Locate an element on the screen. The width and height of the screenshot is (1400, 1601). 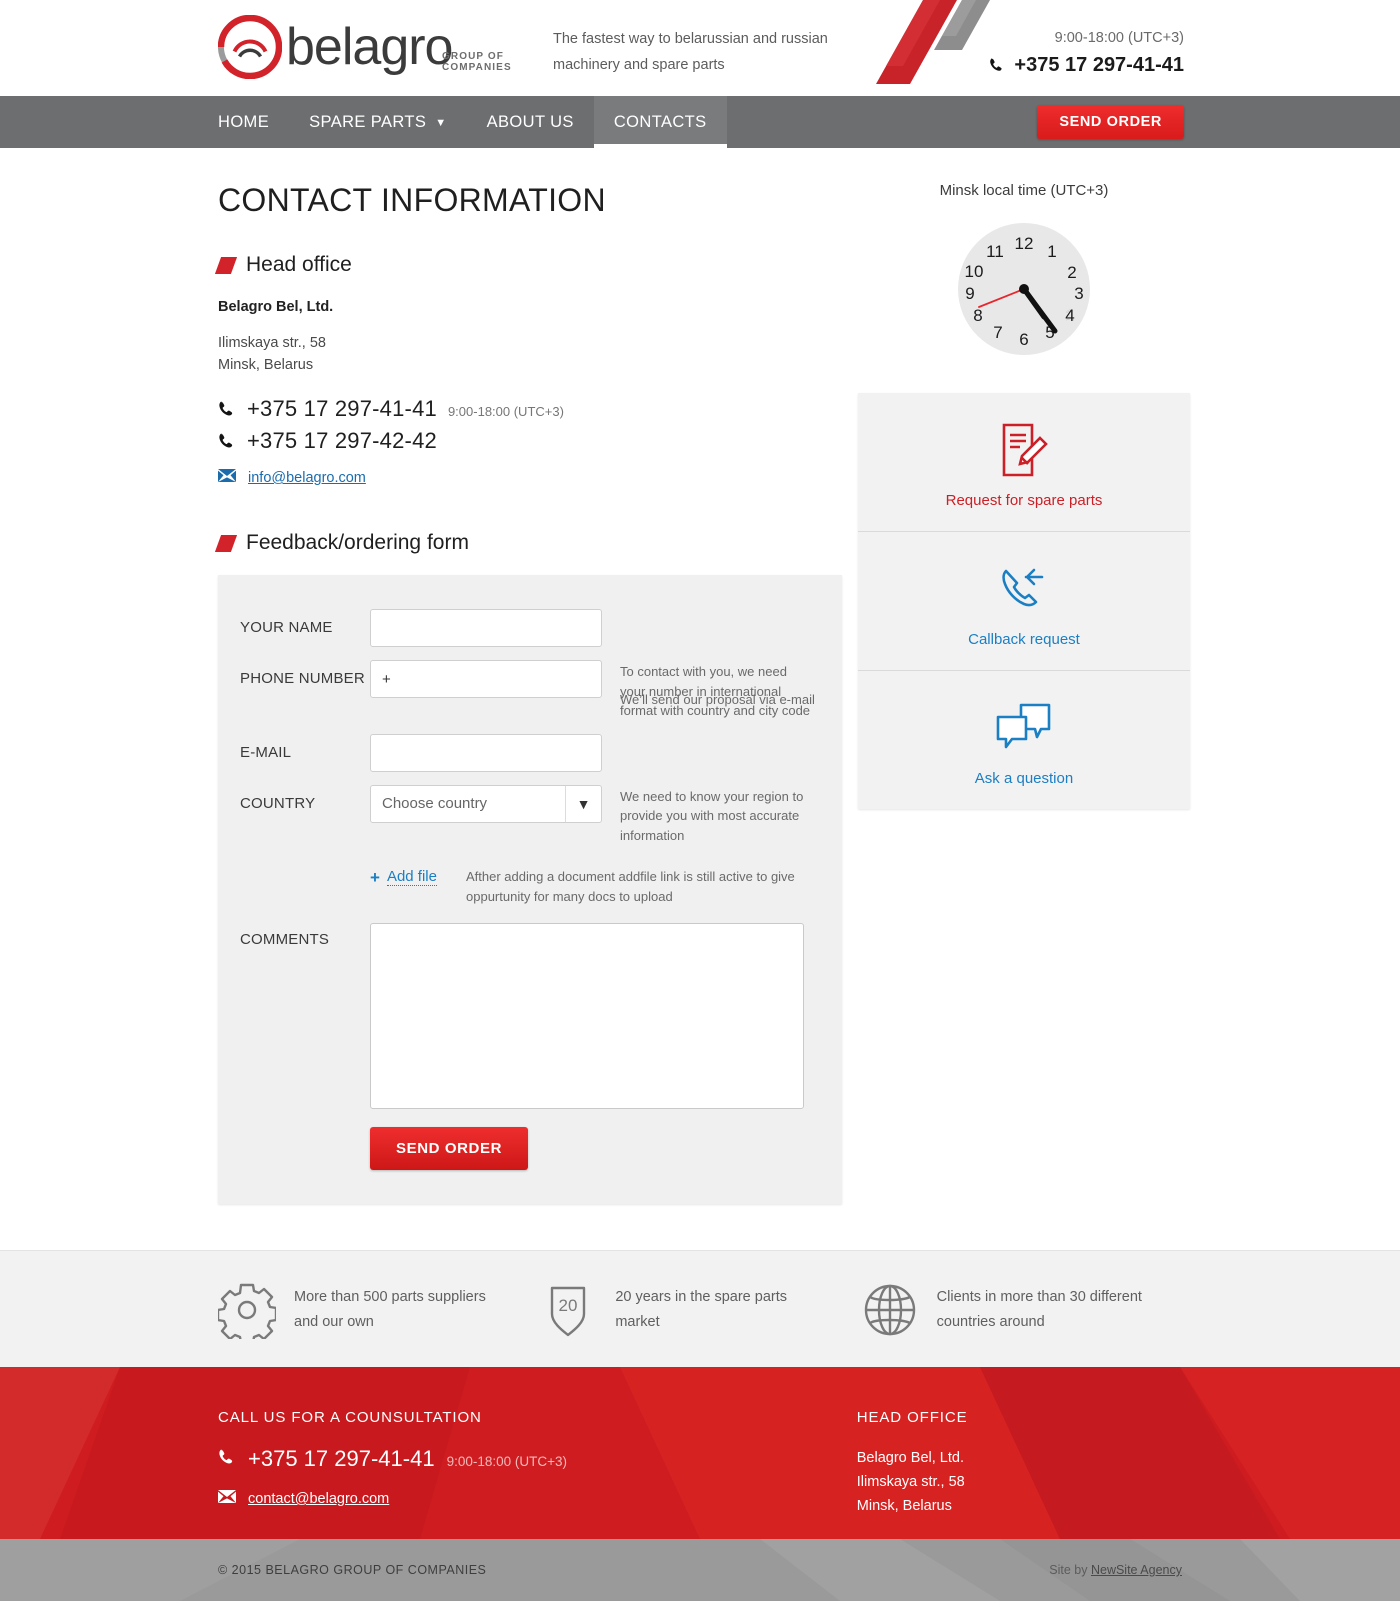
svg-text: 10 is located at coordinates (974, 271).